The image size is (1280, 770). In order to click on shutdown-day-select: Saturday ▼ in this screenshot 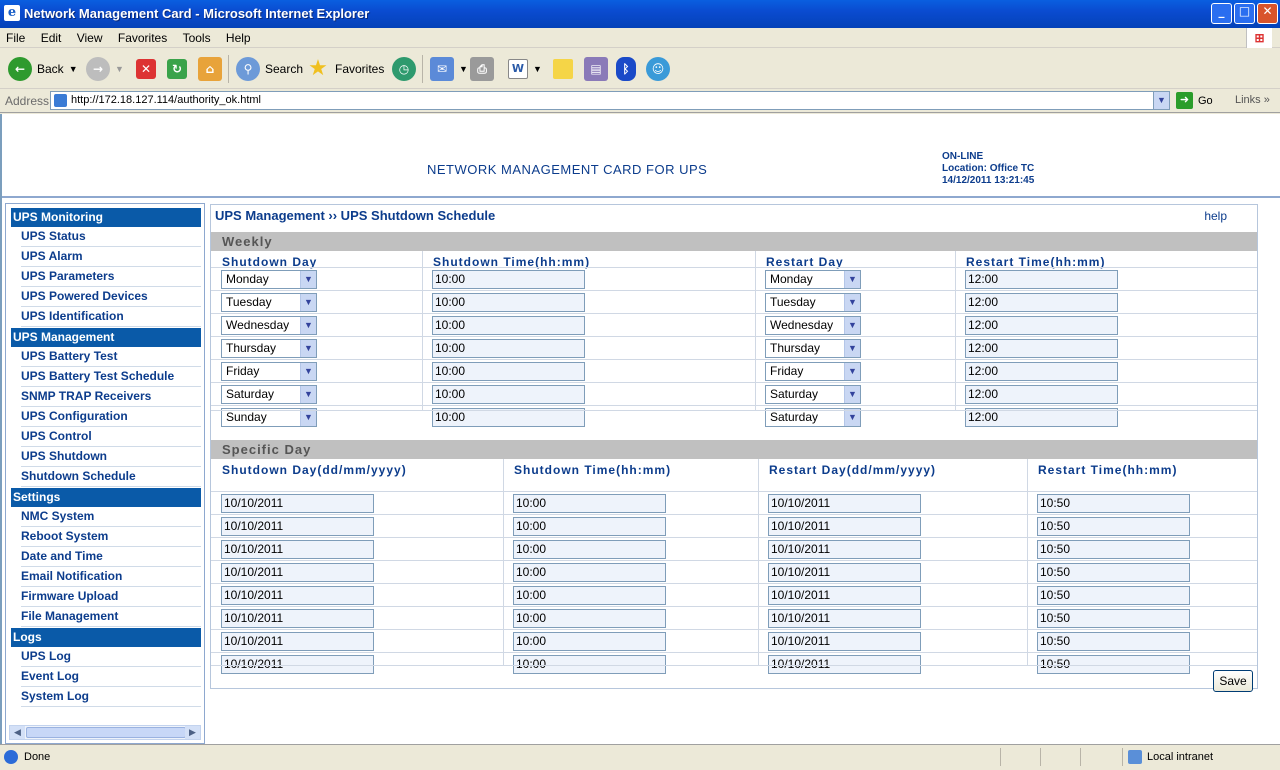, I will do `click(269, 394)`.